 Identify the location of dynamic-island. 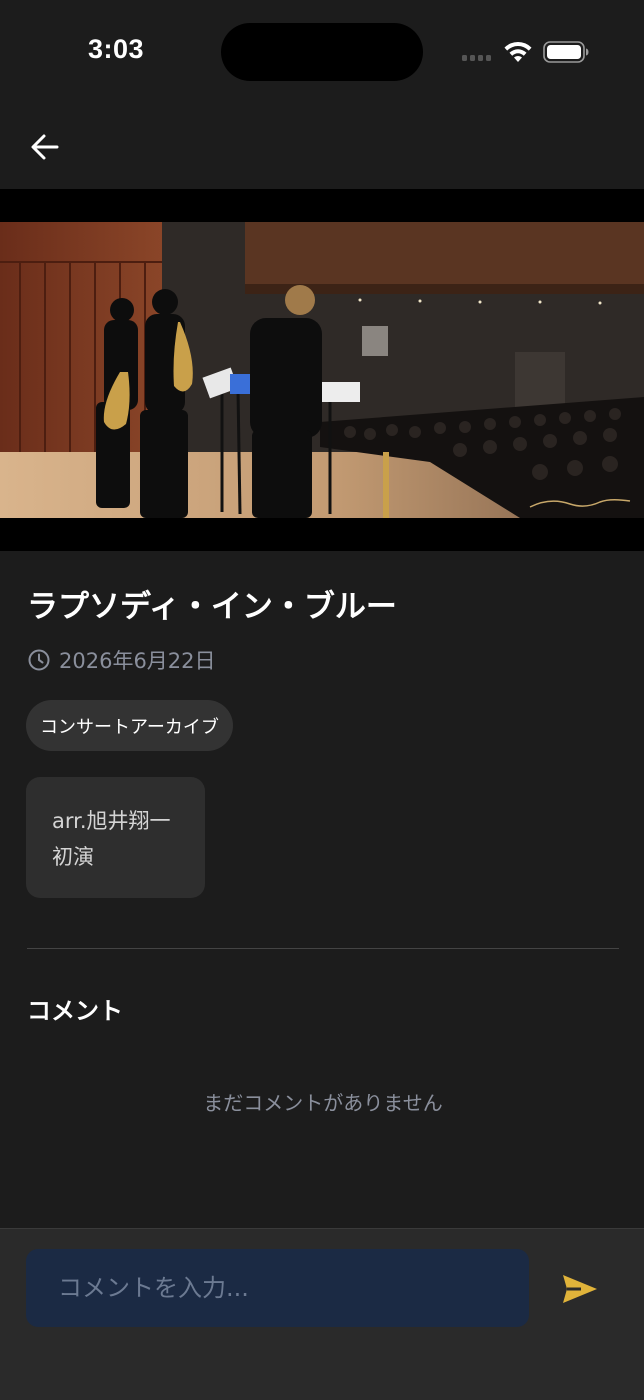
(322, 52).